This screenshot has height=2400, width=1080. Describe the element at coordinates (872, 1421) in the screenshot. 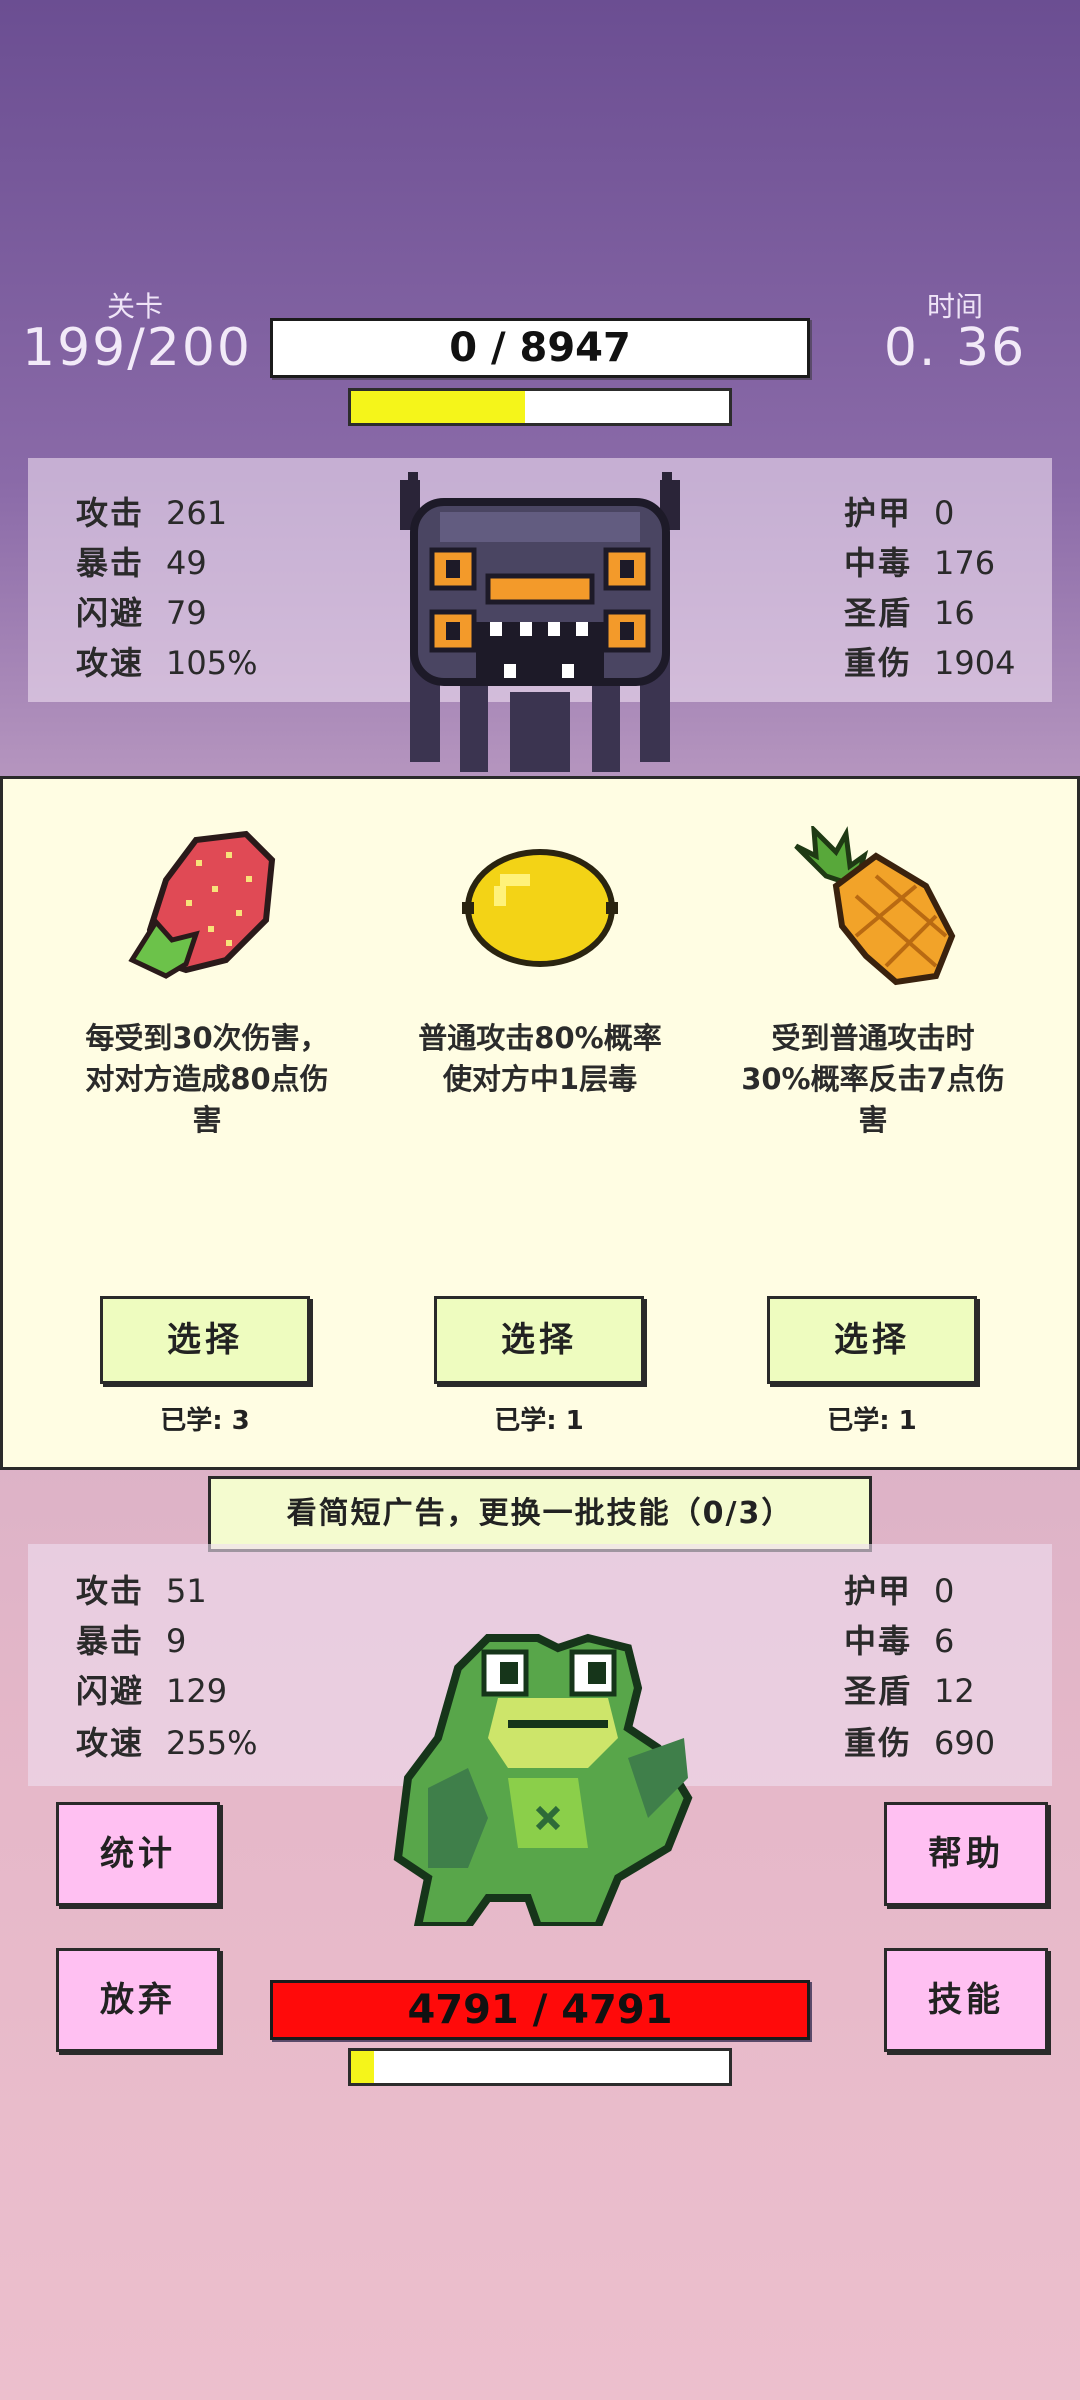

I see `learned-count-3: 已学: 1` at that location.